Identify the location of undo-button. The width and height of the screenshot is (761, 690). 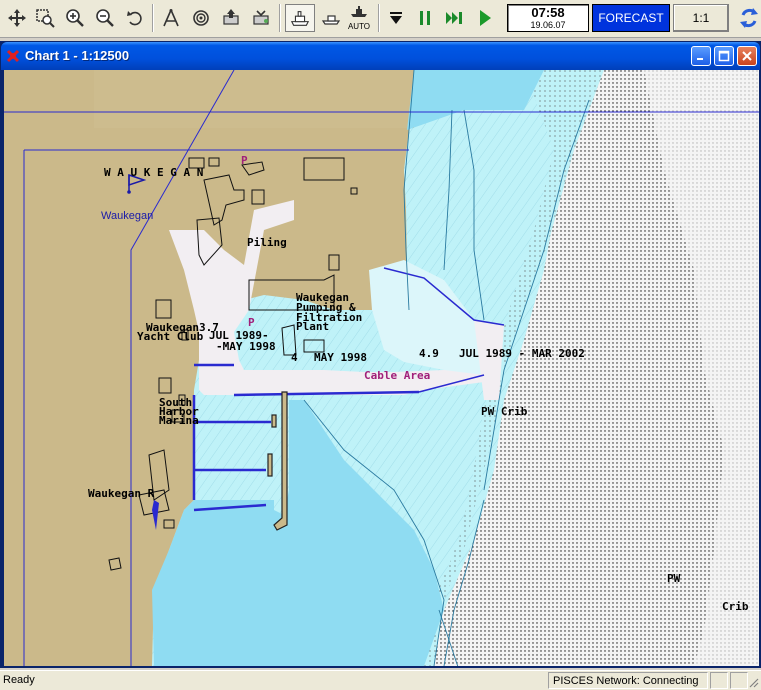
(135, 18).